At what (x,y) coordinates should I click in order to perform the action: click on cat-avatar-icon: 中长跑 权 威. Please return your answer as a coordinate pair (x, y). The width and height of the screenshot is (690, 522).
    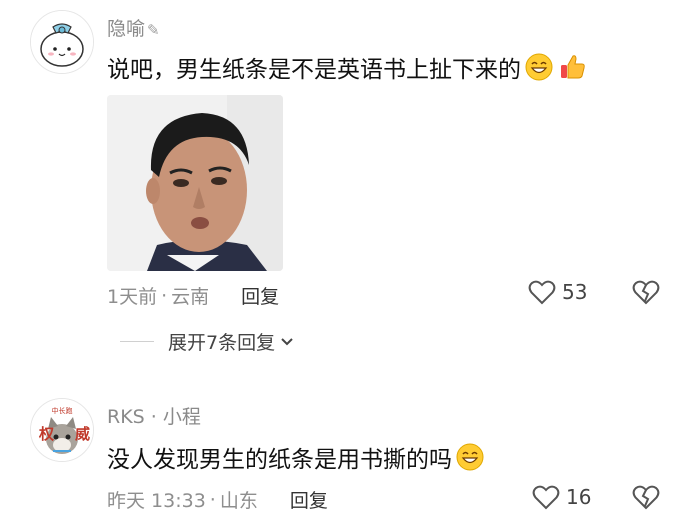
    Looking at the image, I should click on (62, 430).